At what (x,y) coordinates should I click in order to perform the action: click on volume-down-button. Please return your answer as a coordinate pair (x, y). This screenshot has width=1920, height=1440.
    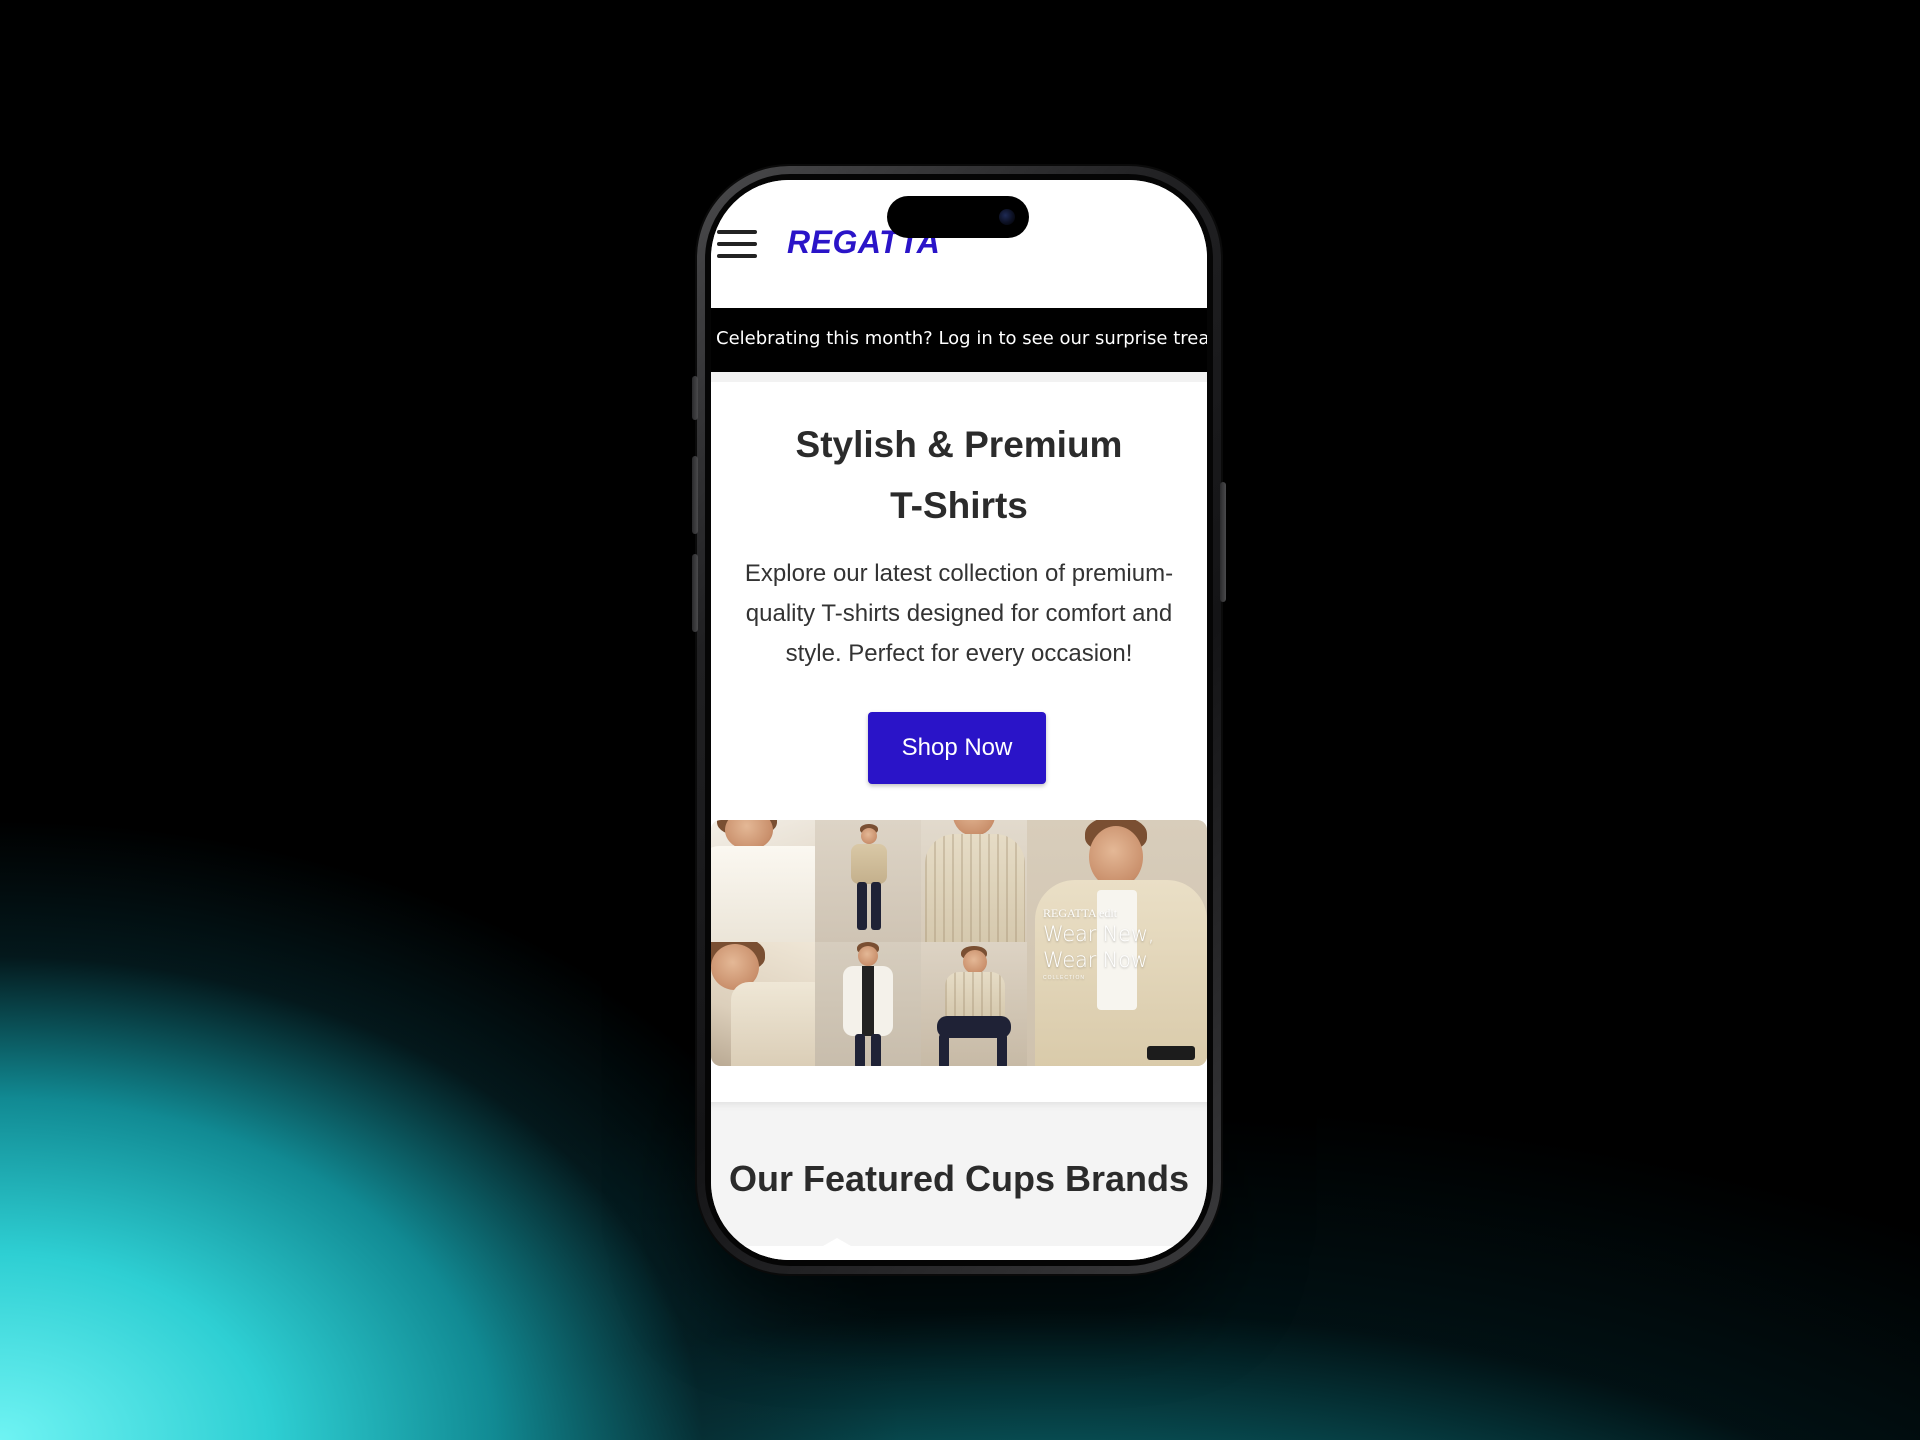
    Looking at the image, I should click on (695, 593).